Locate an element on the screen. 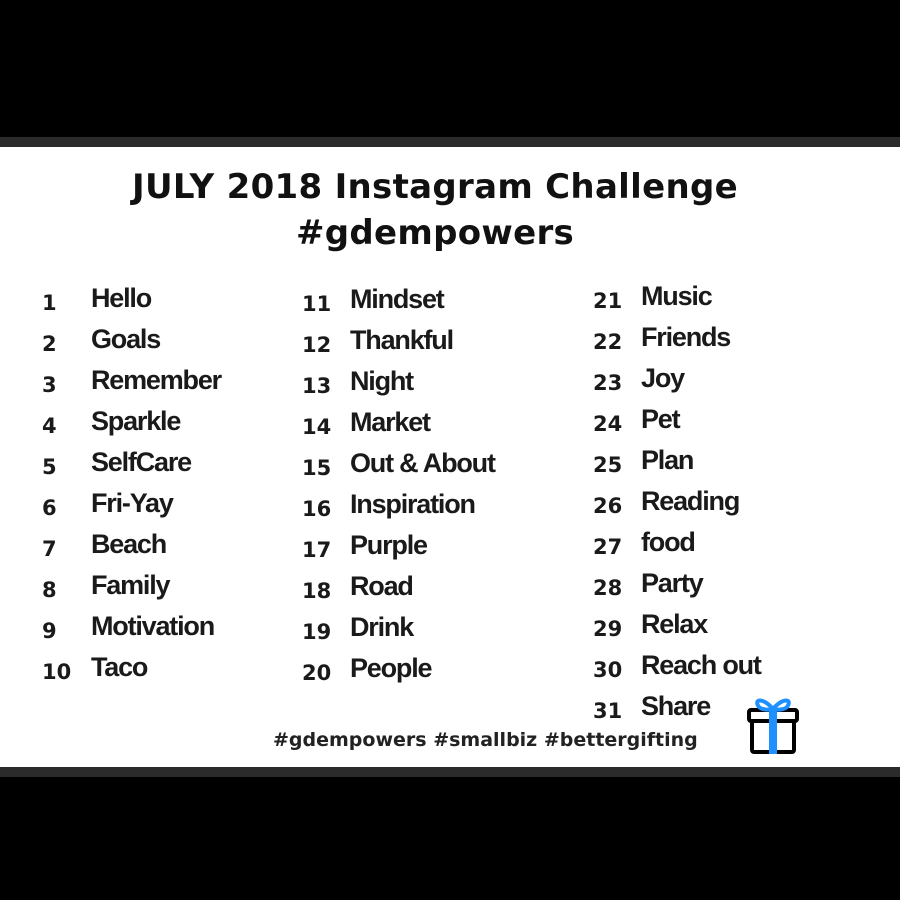 The width and height of the screenshot is (900, 900). day-prompt: Road is located at coordinates (382, 586).